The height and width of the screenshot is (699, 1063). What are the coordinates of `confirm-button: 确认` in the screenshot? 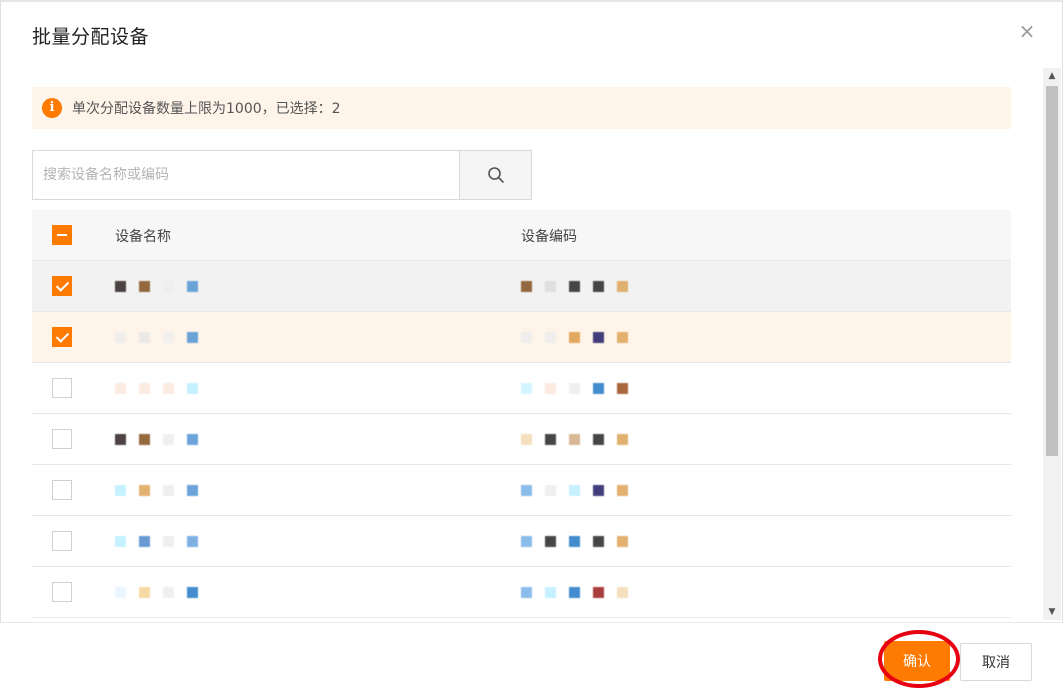 It's located at (917, 661).